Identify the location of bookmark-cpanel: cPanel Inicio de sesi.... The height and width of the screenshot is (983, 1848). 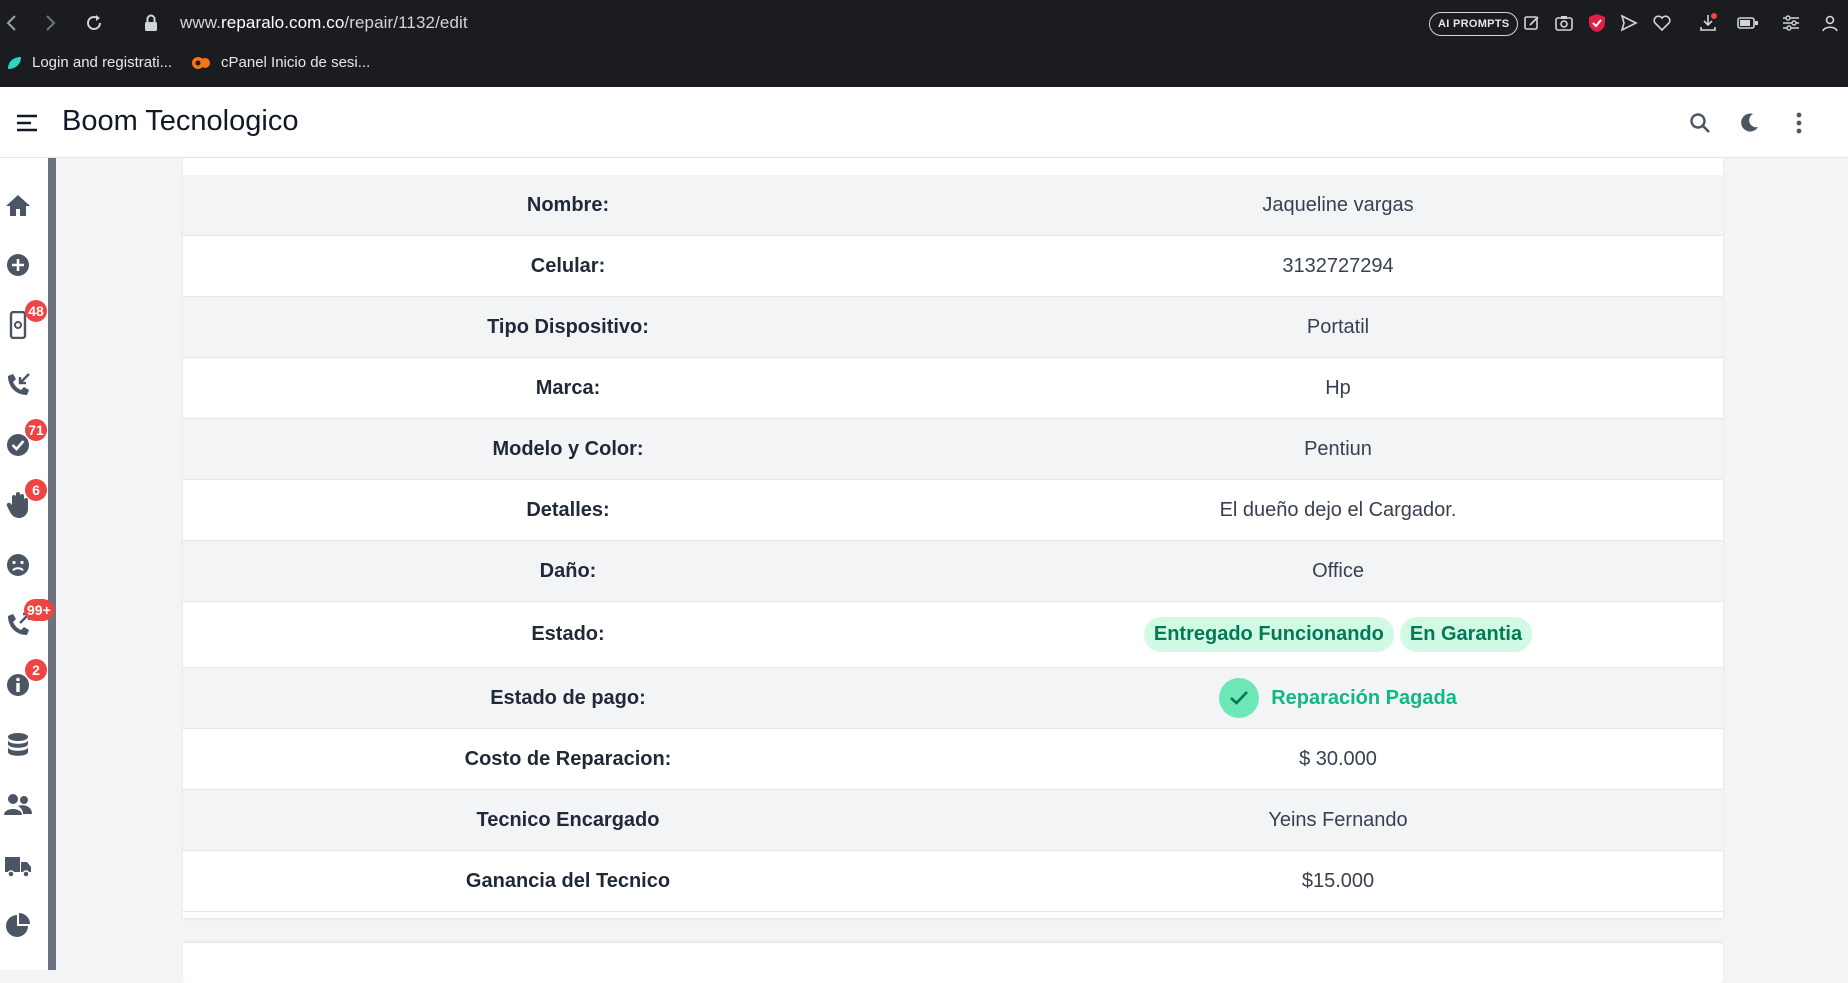
(280, 62).